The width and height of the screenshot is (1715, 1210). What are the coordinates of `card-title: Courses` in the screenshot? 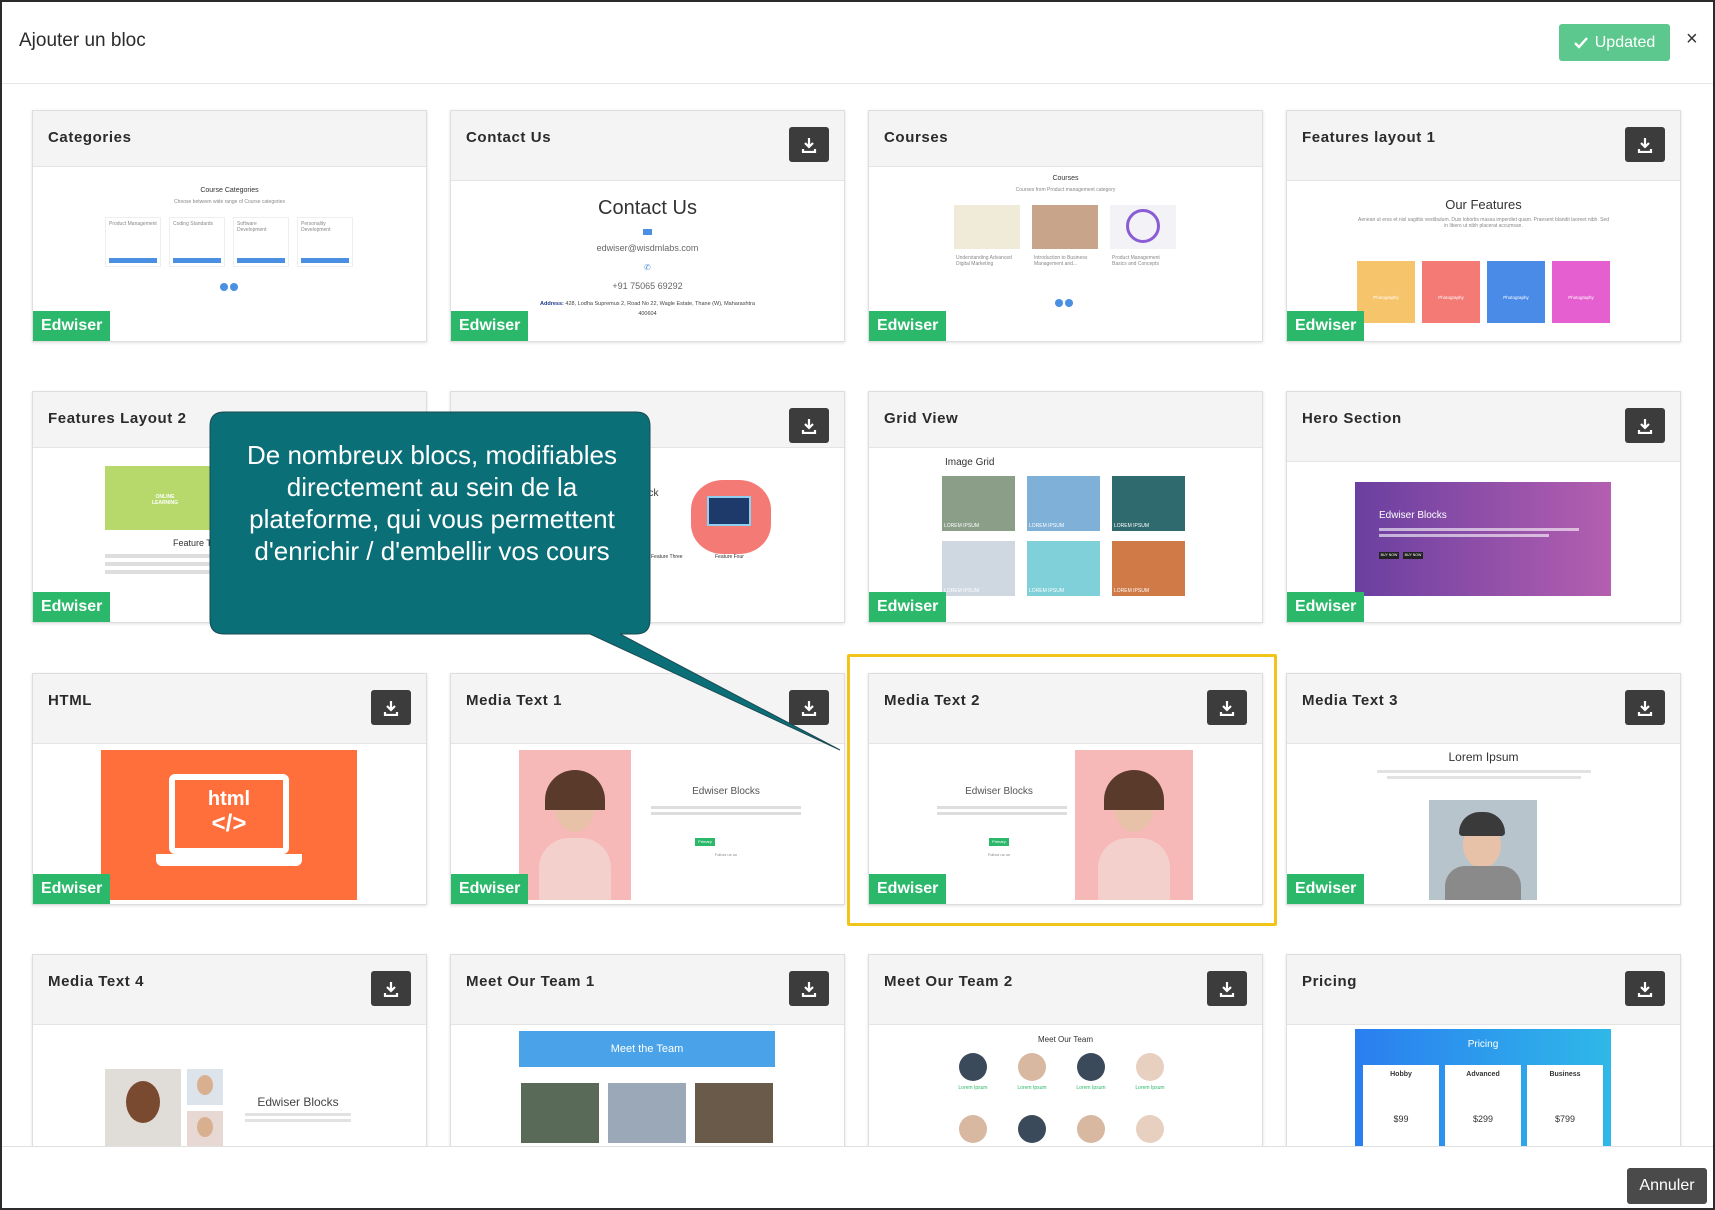 It's located at (916, 137).